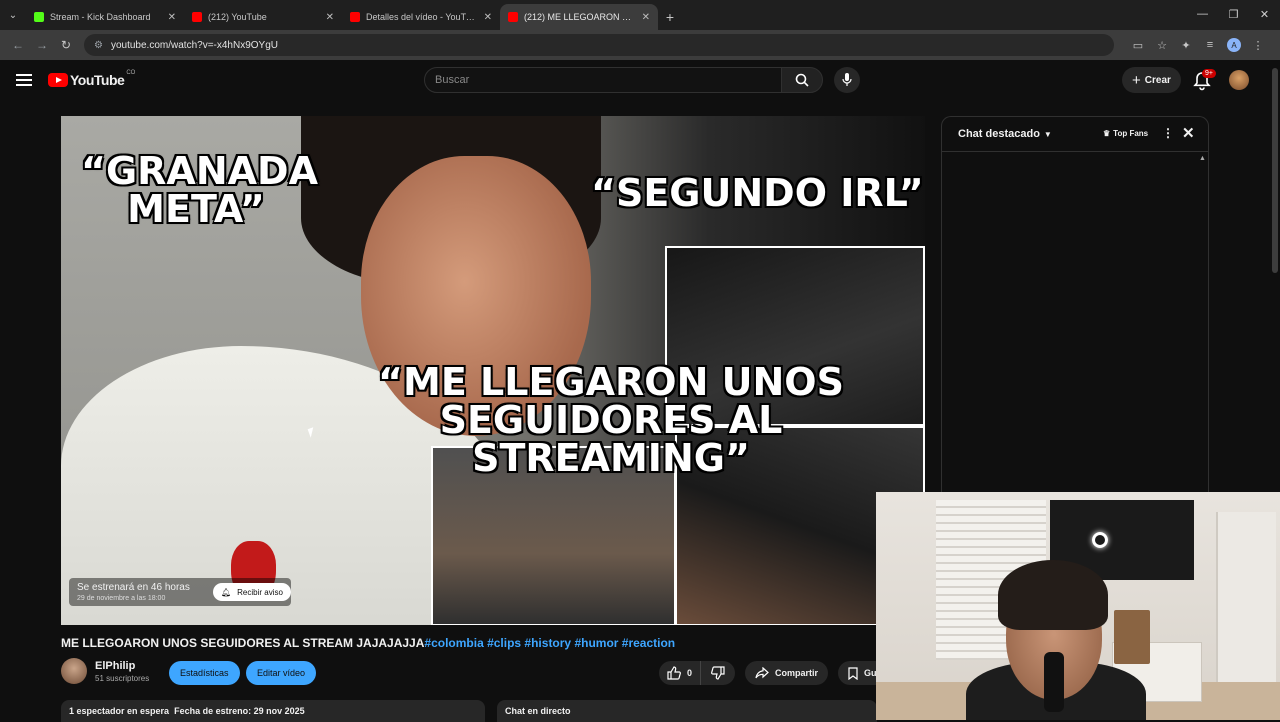  I want to click on share-icon, so click(762, 673).